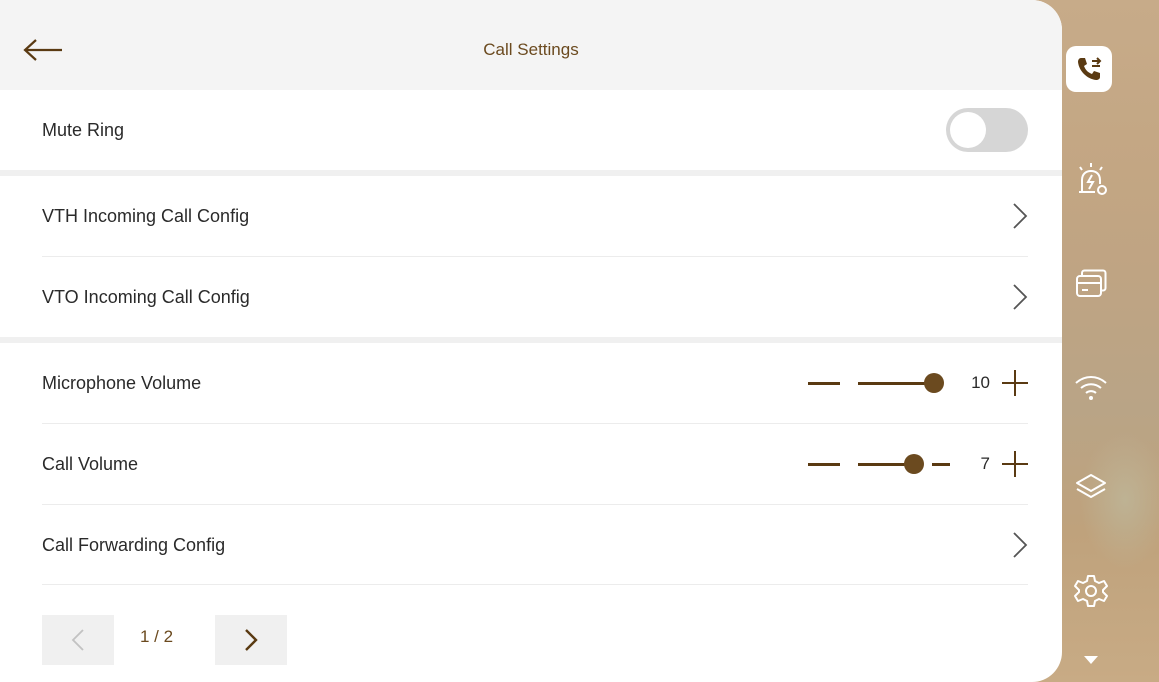 The height and width of the screenshot is (682, 1159). What do you see at coordinates (535, 584) in the screenshot?
I see `row-divider` at bounding box center [535, 584].